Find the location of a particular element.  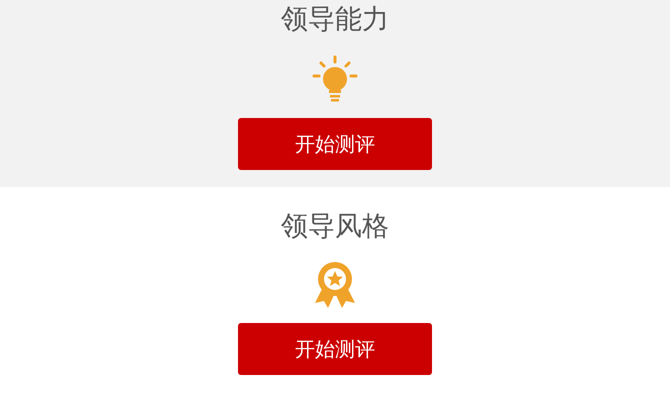

section-title: 领导能力 is located at coordinates (335, 20).